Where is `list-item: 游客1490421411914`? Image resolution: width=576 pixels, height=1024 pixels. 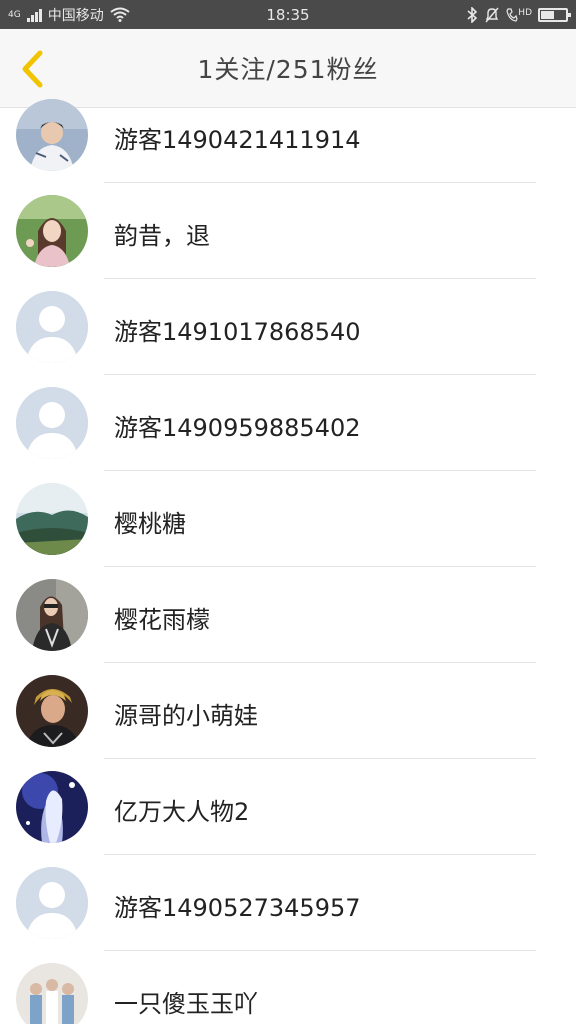
list-item: 游客1490421411914 is located at coordinates (288, 141).